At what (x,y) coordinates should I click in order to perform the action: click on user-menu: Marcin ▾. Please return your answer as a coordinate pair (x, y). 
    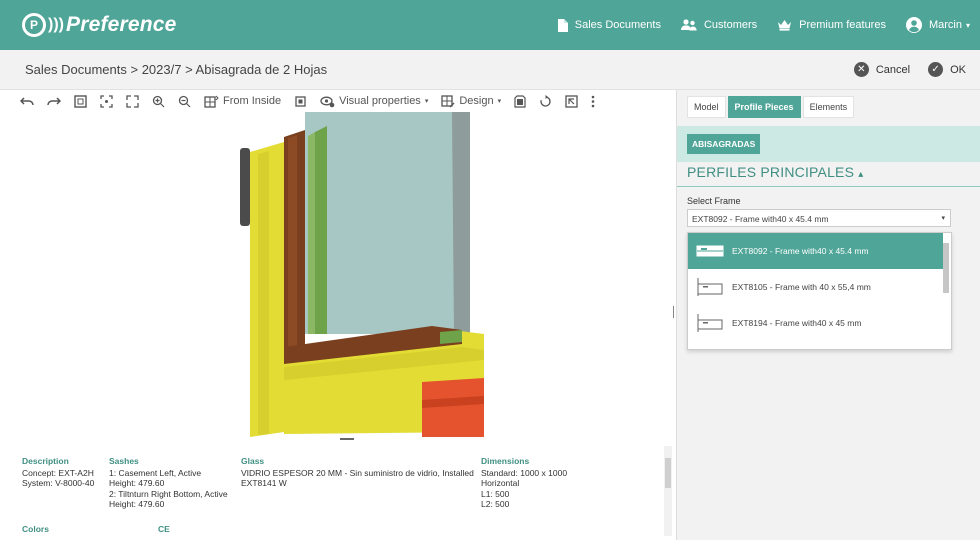
    Looking at the image, I should click on (937, 25).